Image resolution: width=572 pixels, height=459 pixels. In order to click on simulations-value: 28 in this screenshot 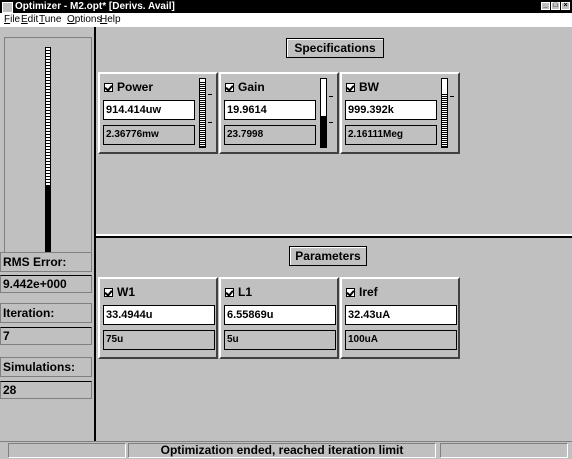, I will do `click(46, 390)`.